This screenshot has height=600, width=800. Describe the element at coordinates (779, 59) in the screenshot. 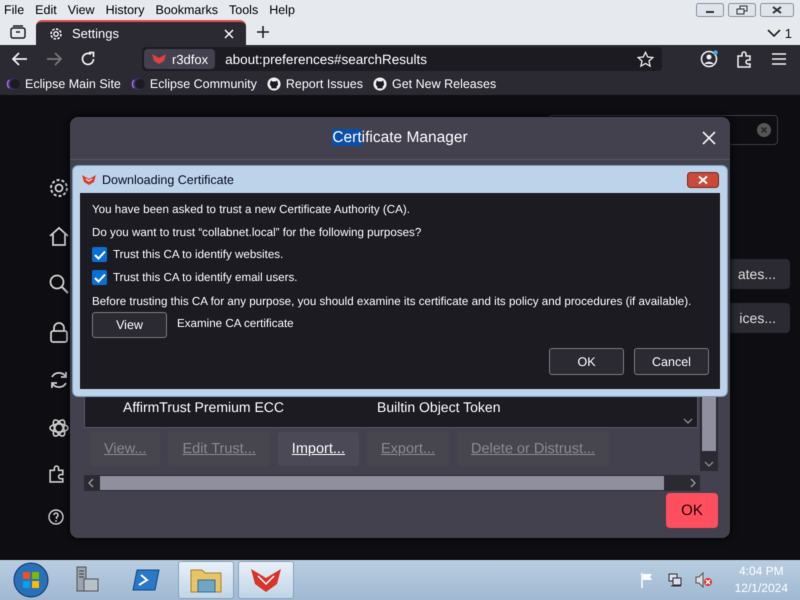

I see `menu-icon` at that location.